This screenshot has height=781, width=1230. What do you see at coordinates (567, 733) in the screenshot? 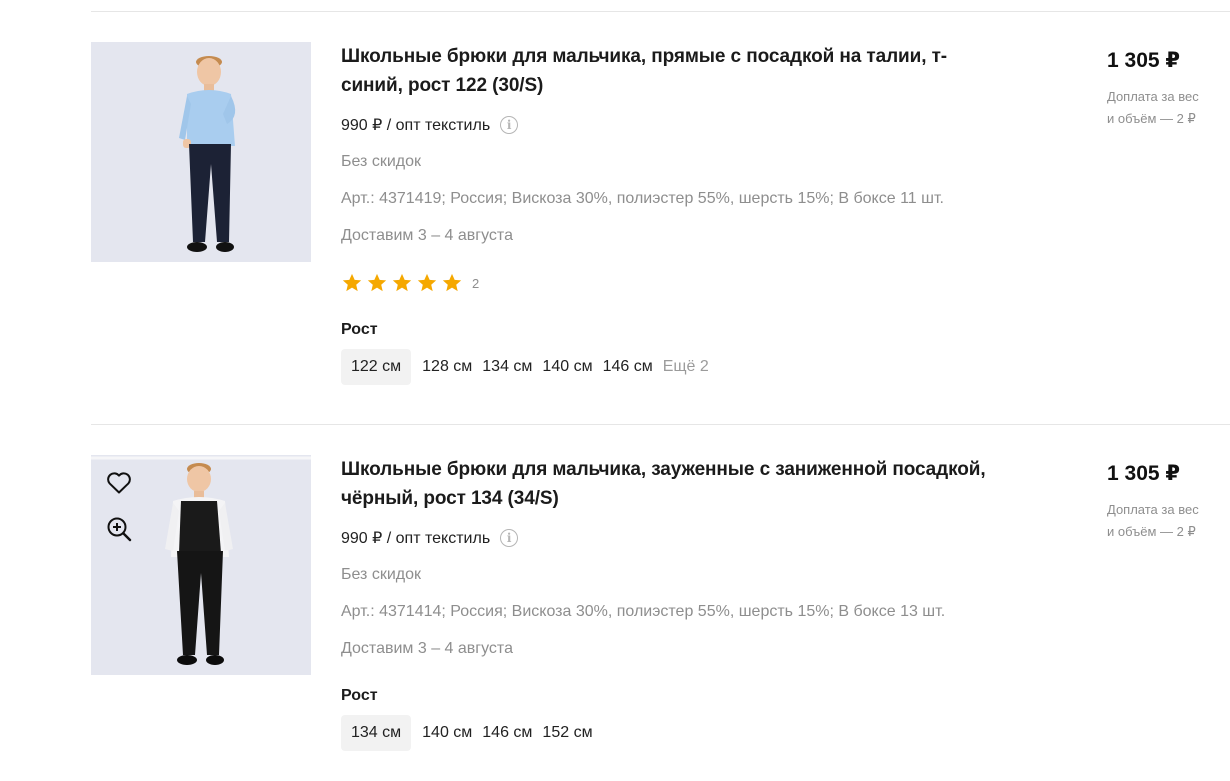
I see `size-option: 152 см` at bounding box center [567, 733].